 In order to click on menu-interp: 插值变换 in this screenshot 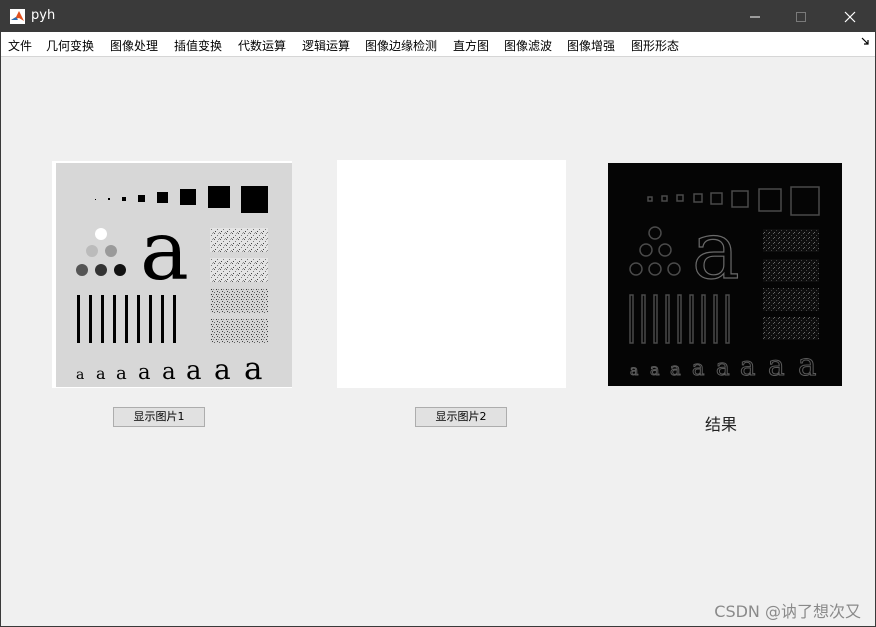, I will do `click(198, 45)`.